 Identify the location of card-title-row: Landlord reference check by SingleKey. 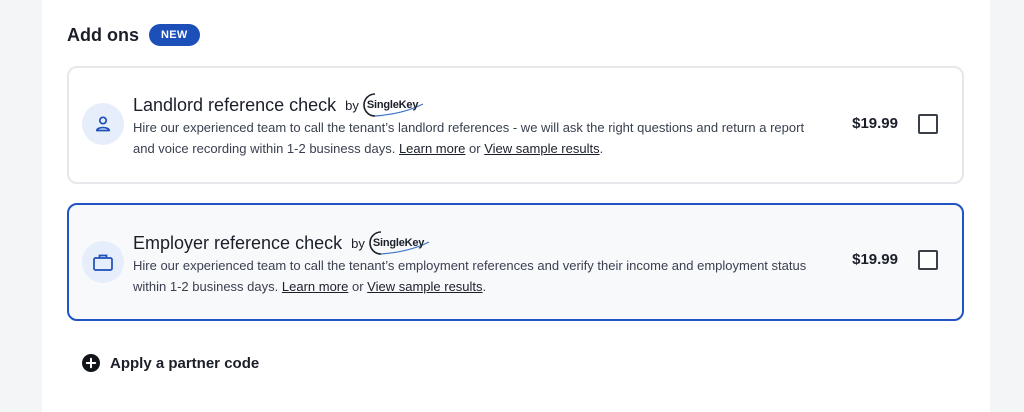
(278, 105).